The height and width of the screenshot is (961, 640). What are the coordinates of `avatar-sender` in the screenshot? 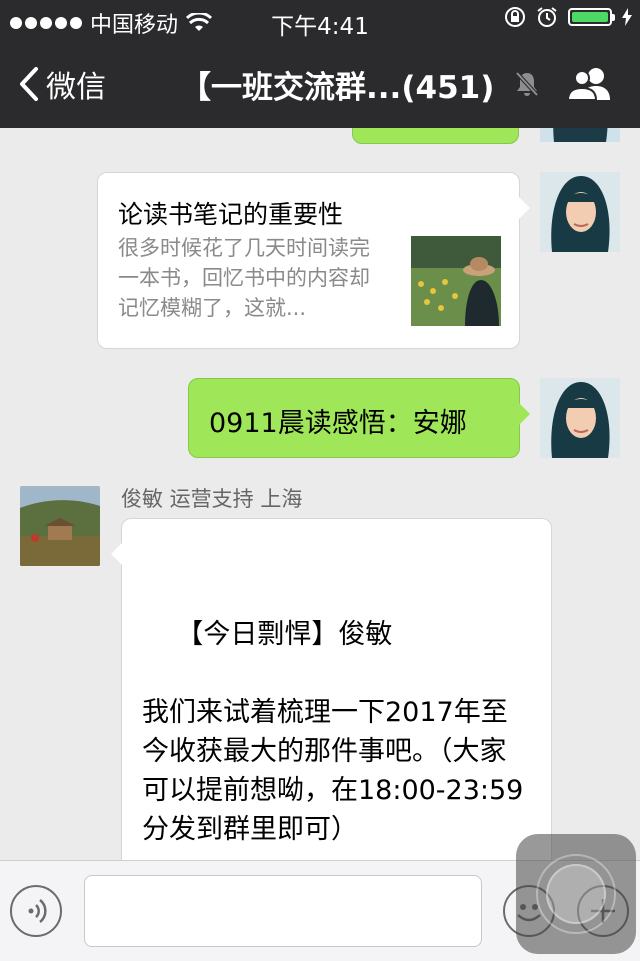 It's located at (60, 526).